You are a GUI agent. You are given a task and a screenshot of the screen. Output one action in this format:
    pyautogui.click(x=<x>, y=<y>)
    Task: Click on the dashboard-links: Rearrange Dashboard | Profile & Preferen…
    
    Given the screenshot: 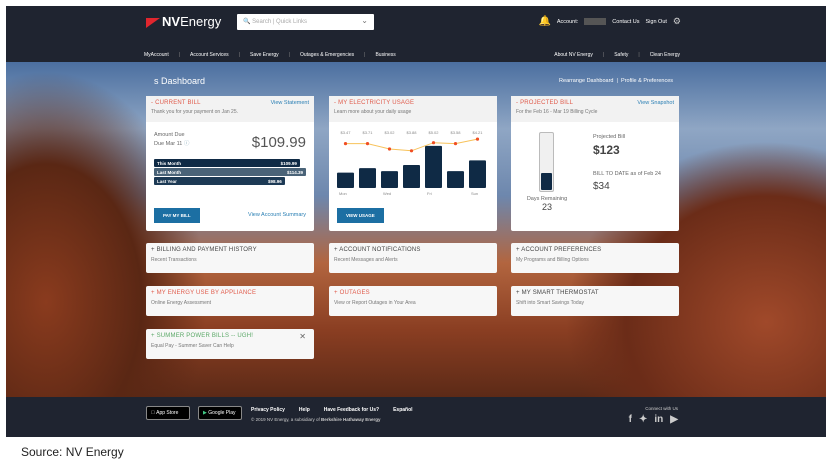 What is the action you would take?
    pyautogui.click(x=616, y=81)
    